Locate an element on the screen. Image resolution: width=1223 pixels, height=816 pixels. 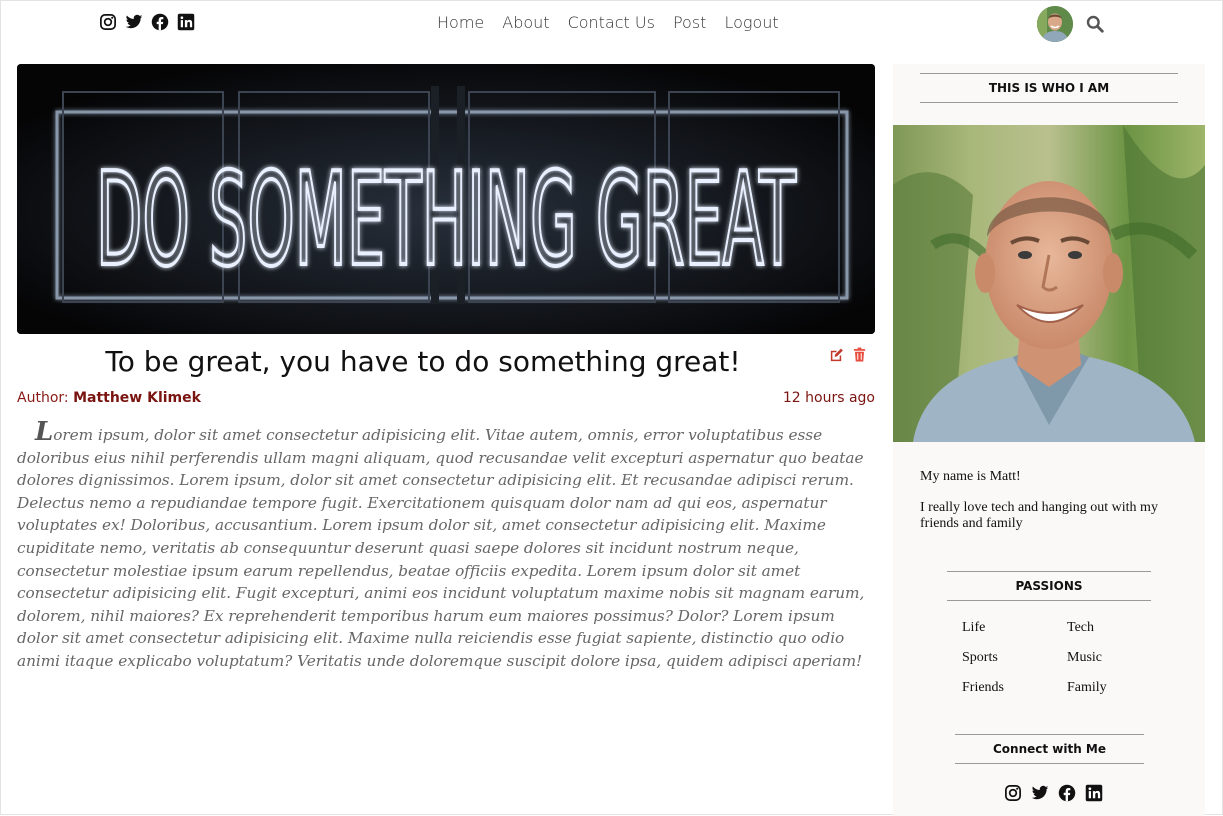
passions-list: Life Tech Sports Music Friends Family is located at coordinates (1062, 658).